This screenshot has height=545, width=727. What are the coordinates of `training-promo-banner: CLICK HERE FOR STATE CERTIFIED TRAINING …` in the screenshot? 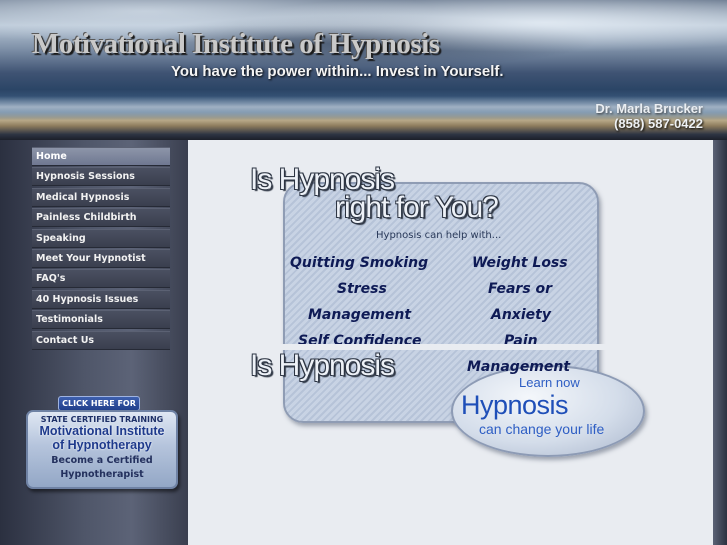 It's located at (102, 442).